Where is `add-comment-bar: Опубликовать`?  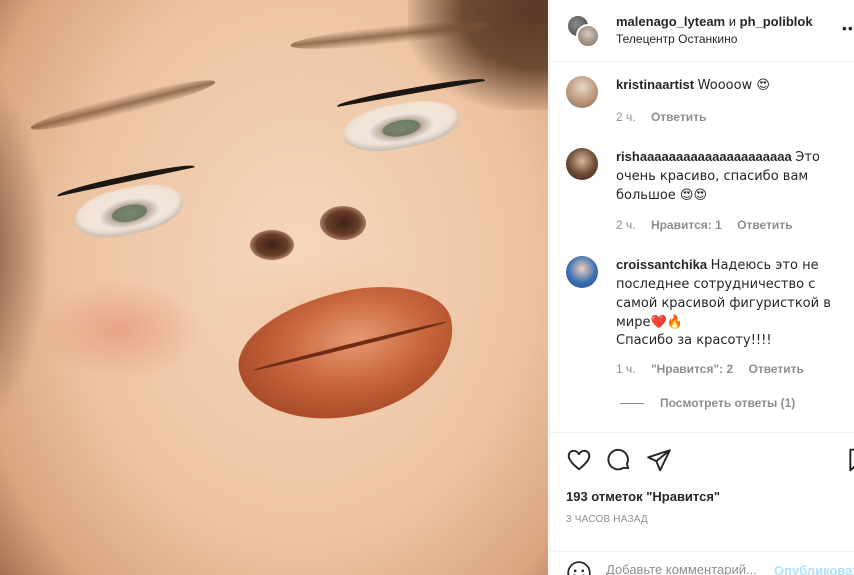
add-comment-bar: Опубликовать is located at coordinates (702, 563).